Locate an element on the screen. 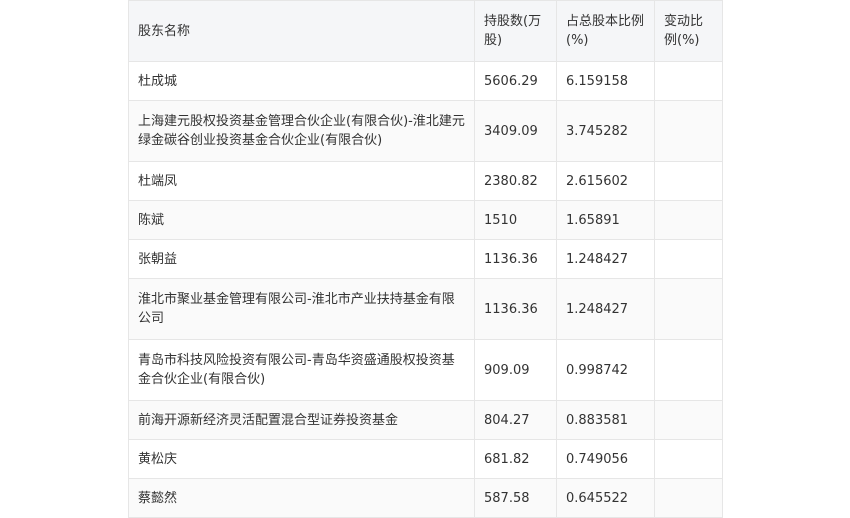 This screenshot has width=850, height=518. table-row: 陈斌 1510 1.65891 is located at coordinates (425, 220).